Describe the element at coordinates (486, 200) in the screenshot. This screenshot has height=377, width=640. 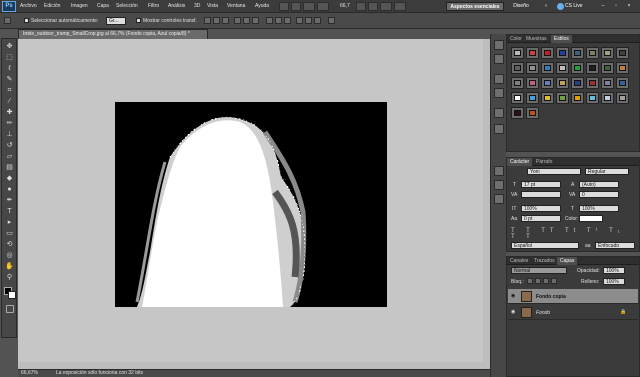
I see `vertical-scrollbar` at that location.